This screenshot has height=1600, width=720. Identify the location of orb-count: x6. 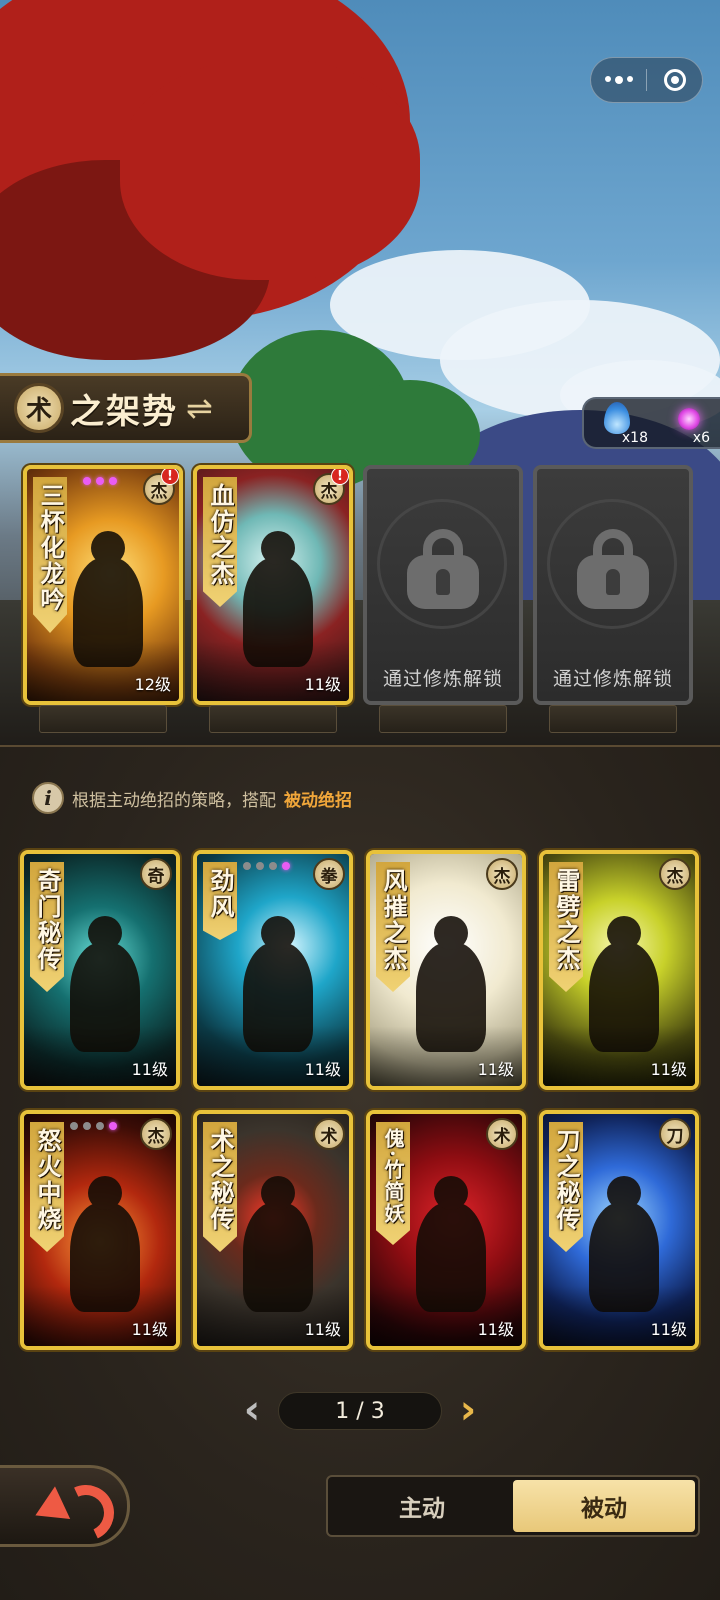
(701, 438).